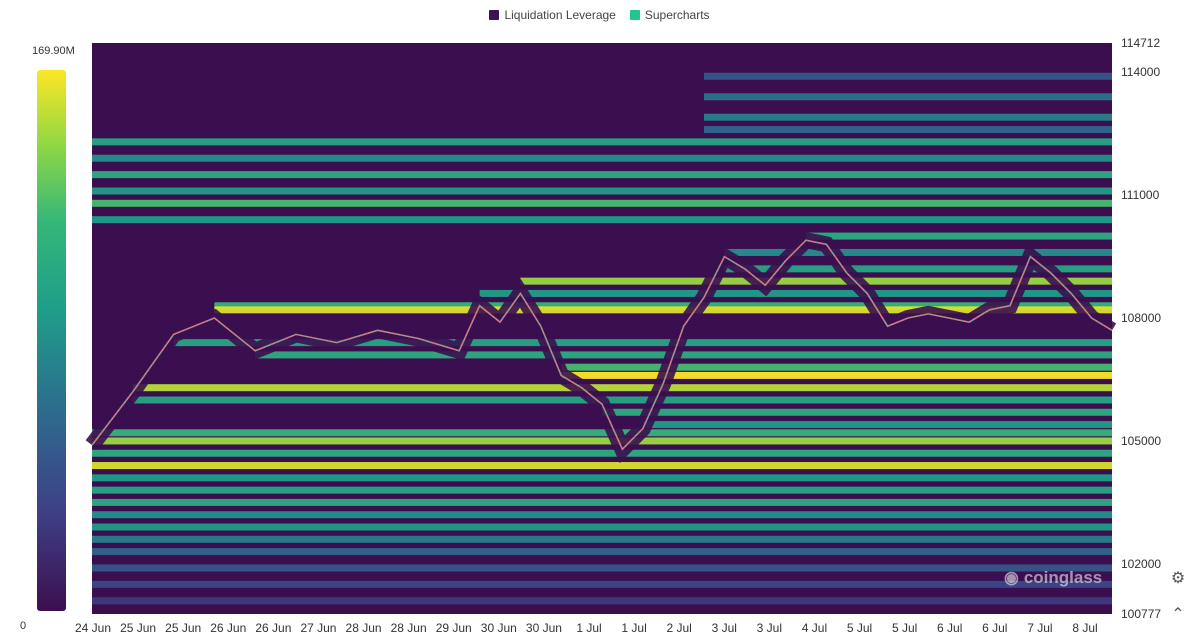  Describe the element at coordinates (1140, 72) in the screenshot. I see `y-tick-label: 114000` at that location.